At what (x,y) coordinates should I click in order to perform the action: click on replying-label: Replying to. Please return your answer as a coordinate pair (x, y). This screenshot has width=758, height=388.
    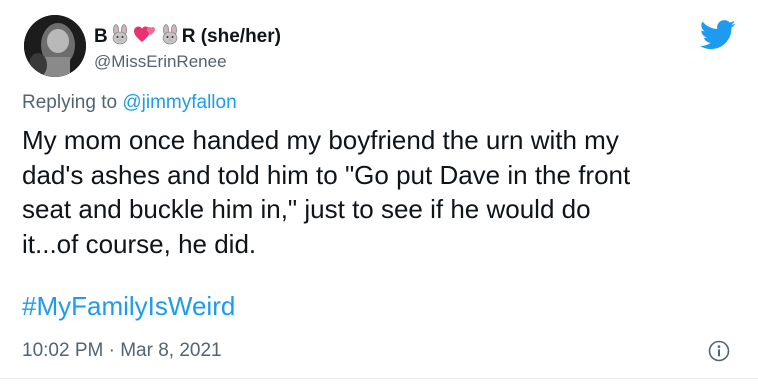
    Looking at the image, I should click on (72, 102).